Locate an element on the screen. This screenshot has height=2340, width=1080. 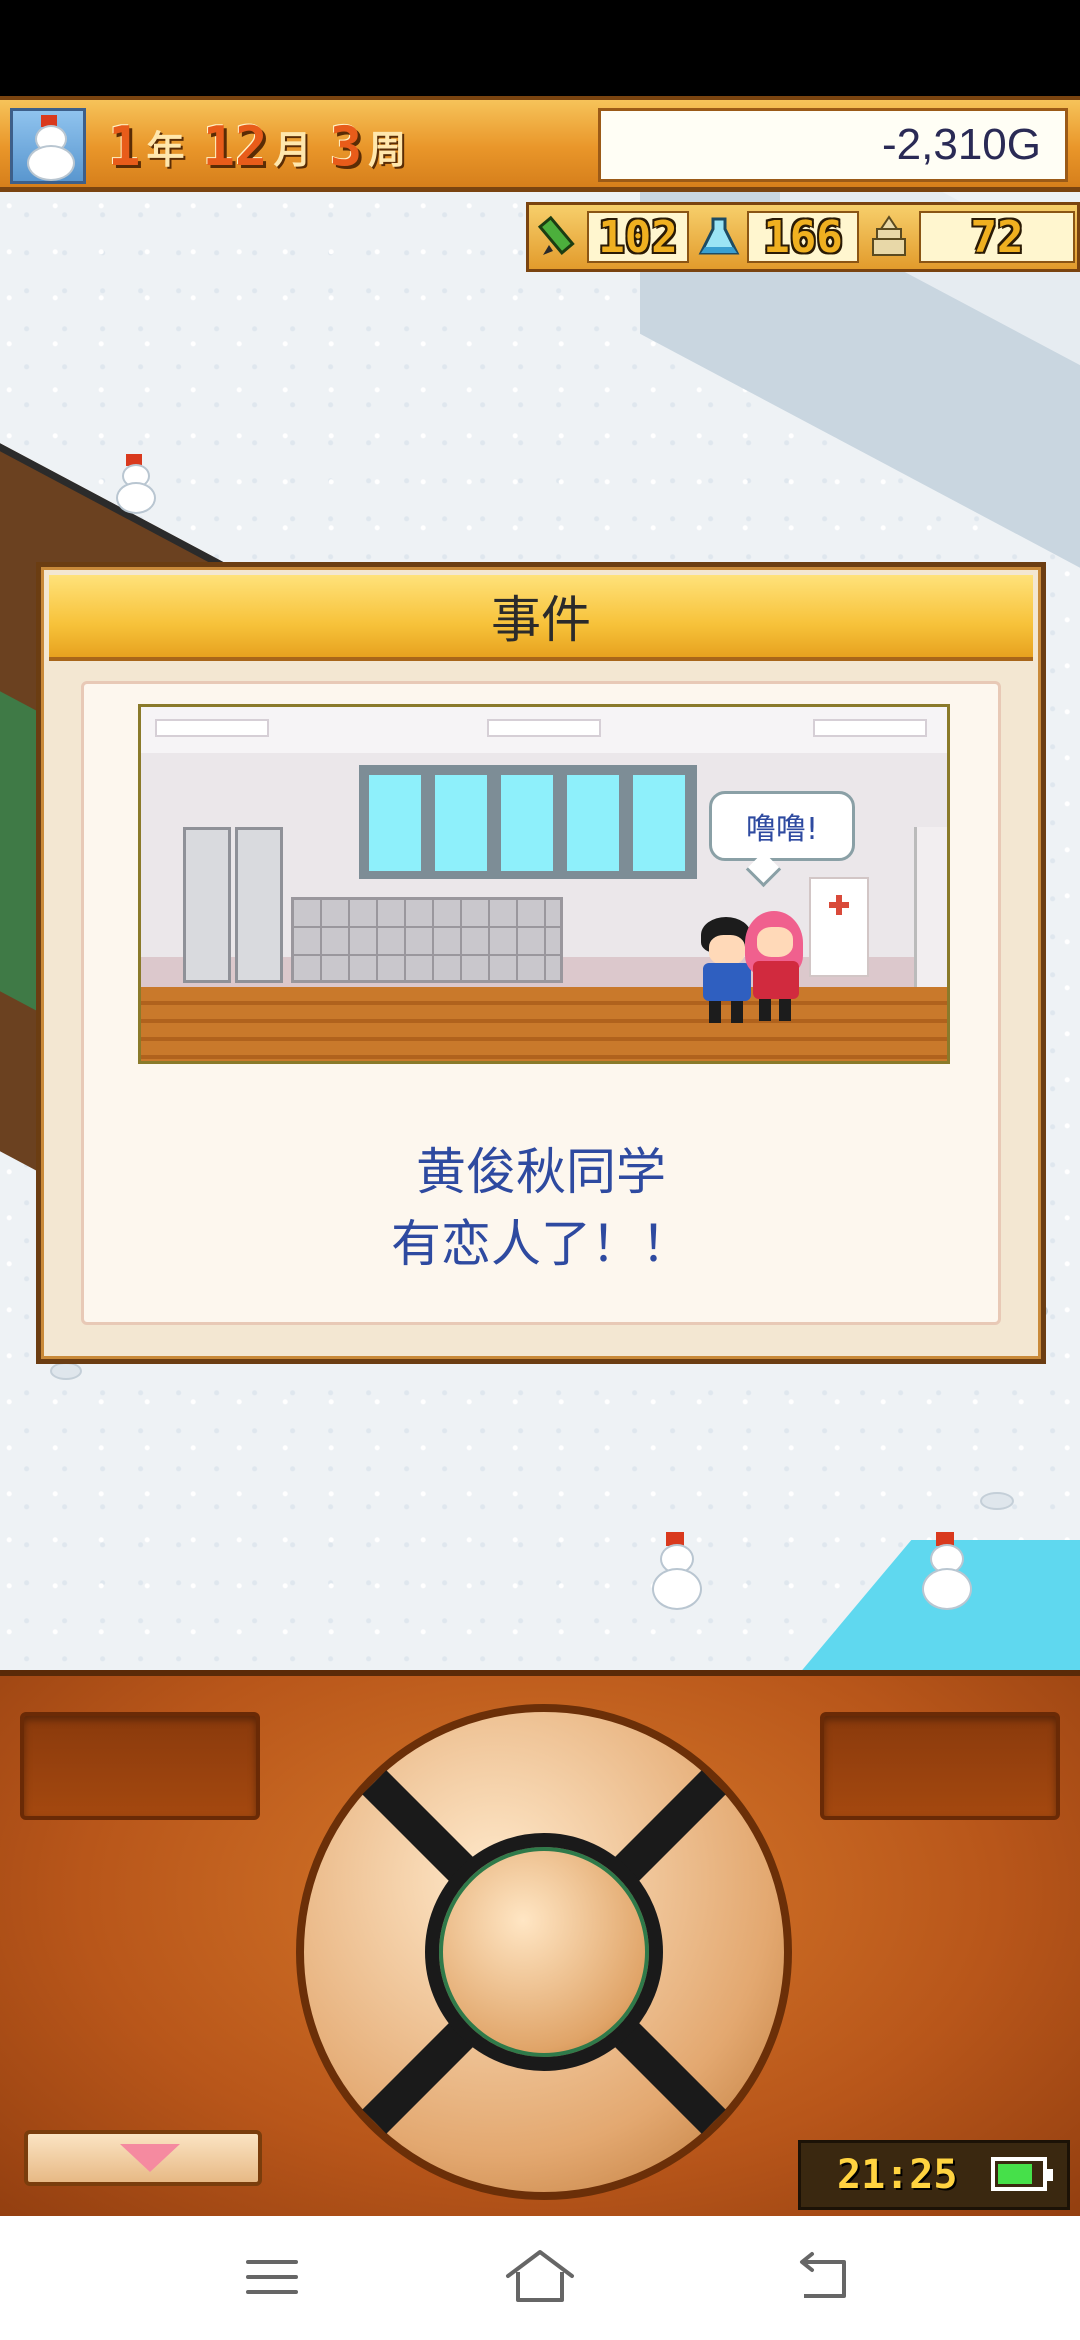
month-value: 12 is located at coordinates (235, 146).